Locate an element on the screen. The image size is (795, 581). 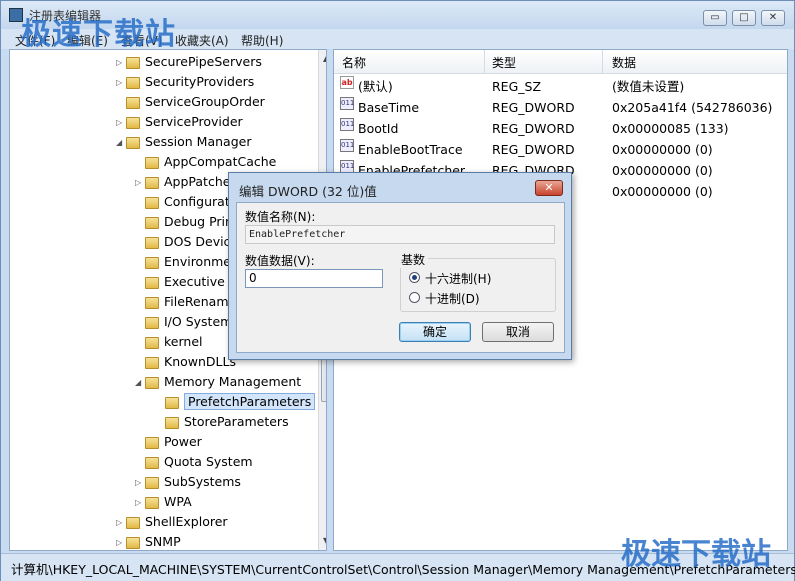
scroll-up-icon: ▲ is located at coordinates (324, 58).